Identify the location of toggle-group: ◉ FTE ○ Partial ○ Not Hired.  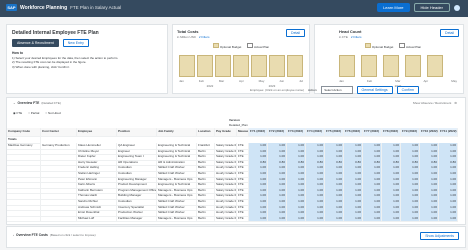
(37, 113).